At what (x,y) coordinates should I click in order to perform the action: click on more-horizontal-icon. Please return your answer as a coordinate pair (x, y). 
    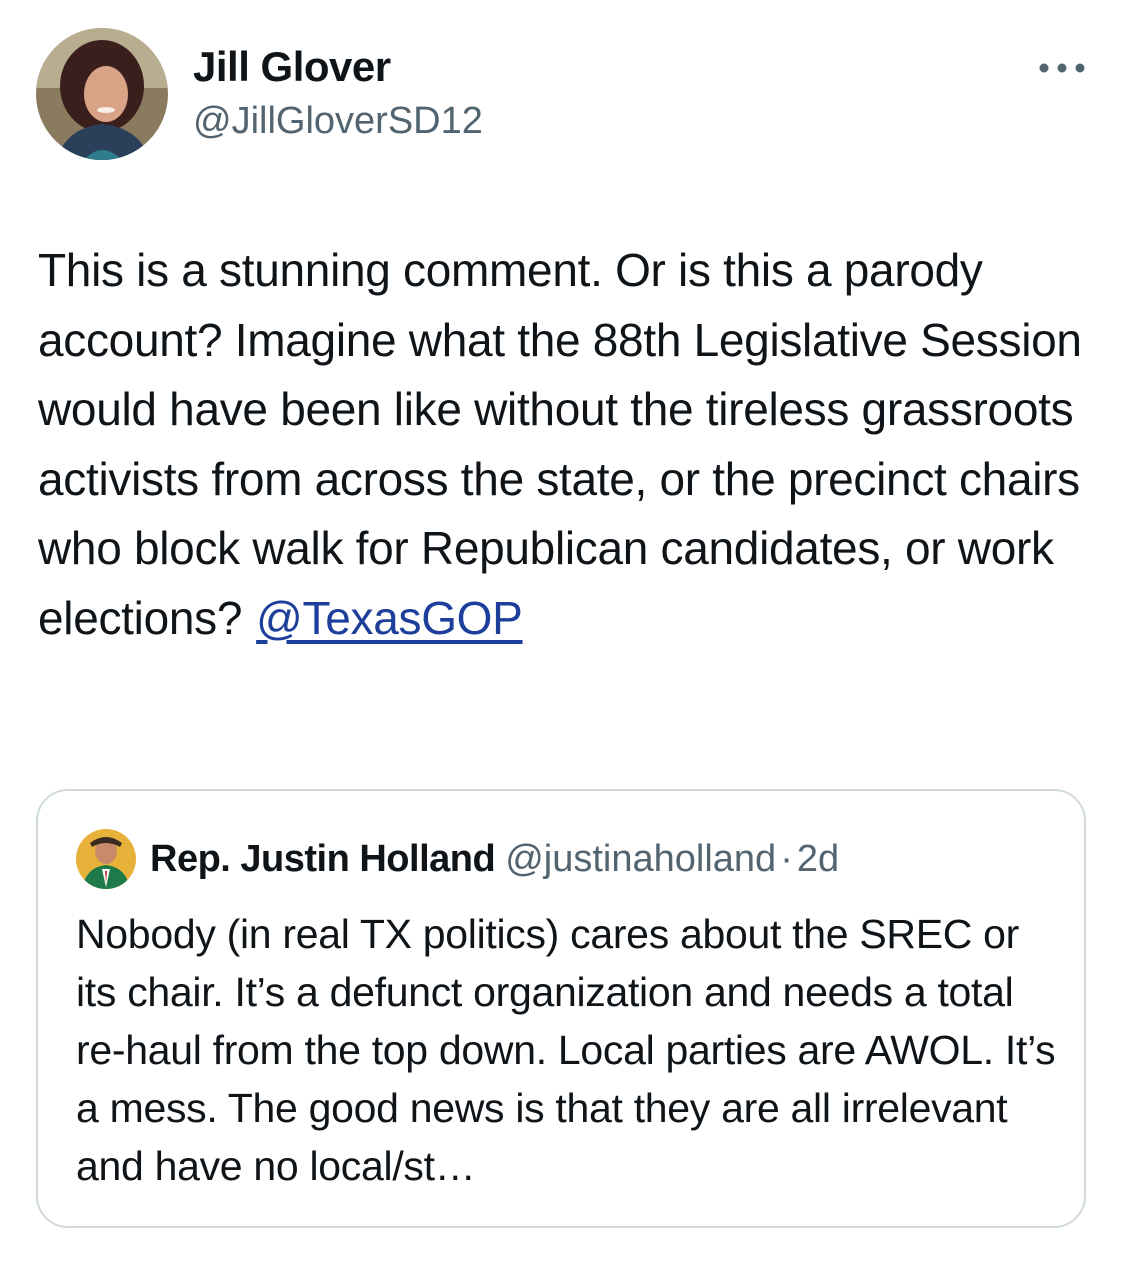
    Looking at the image, I should click on (1062, 68).